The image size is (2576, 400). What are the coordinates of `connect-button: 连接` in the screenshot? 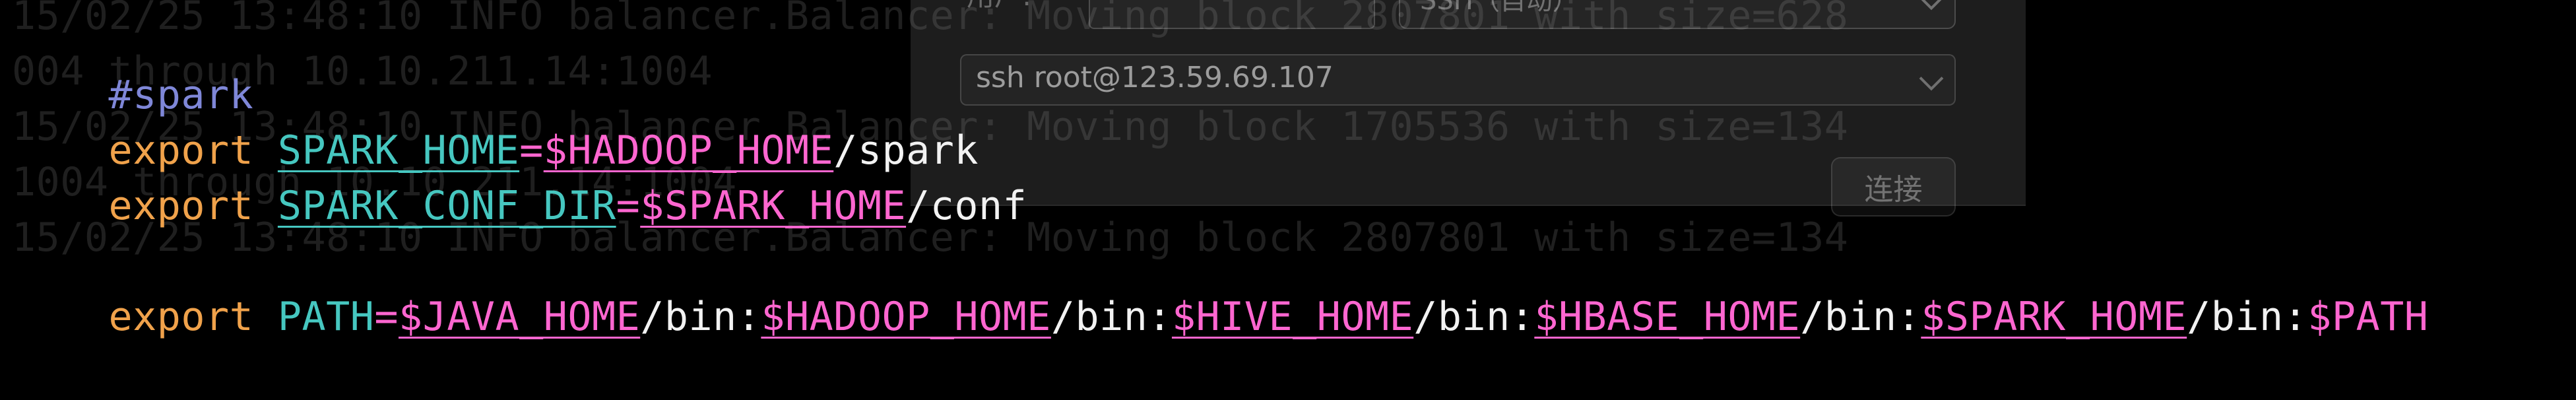 It's located at (1893, 187).